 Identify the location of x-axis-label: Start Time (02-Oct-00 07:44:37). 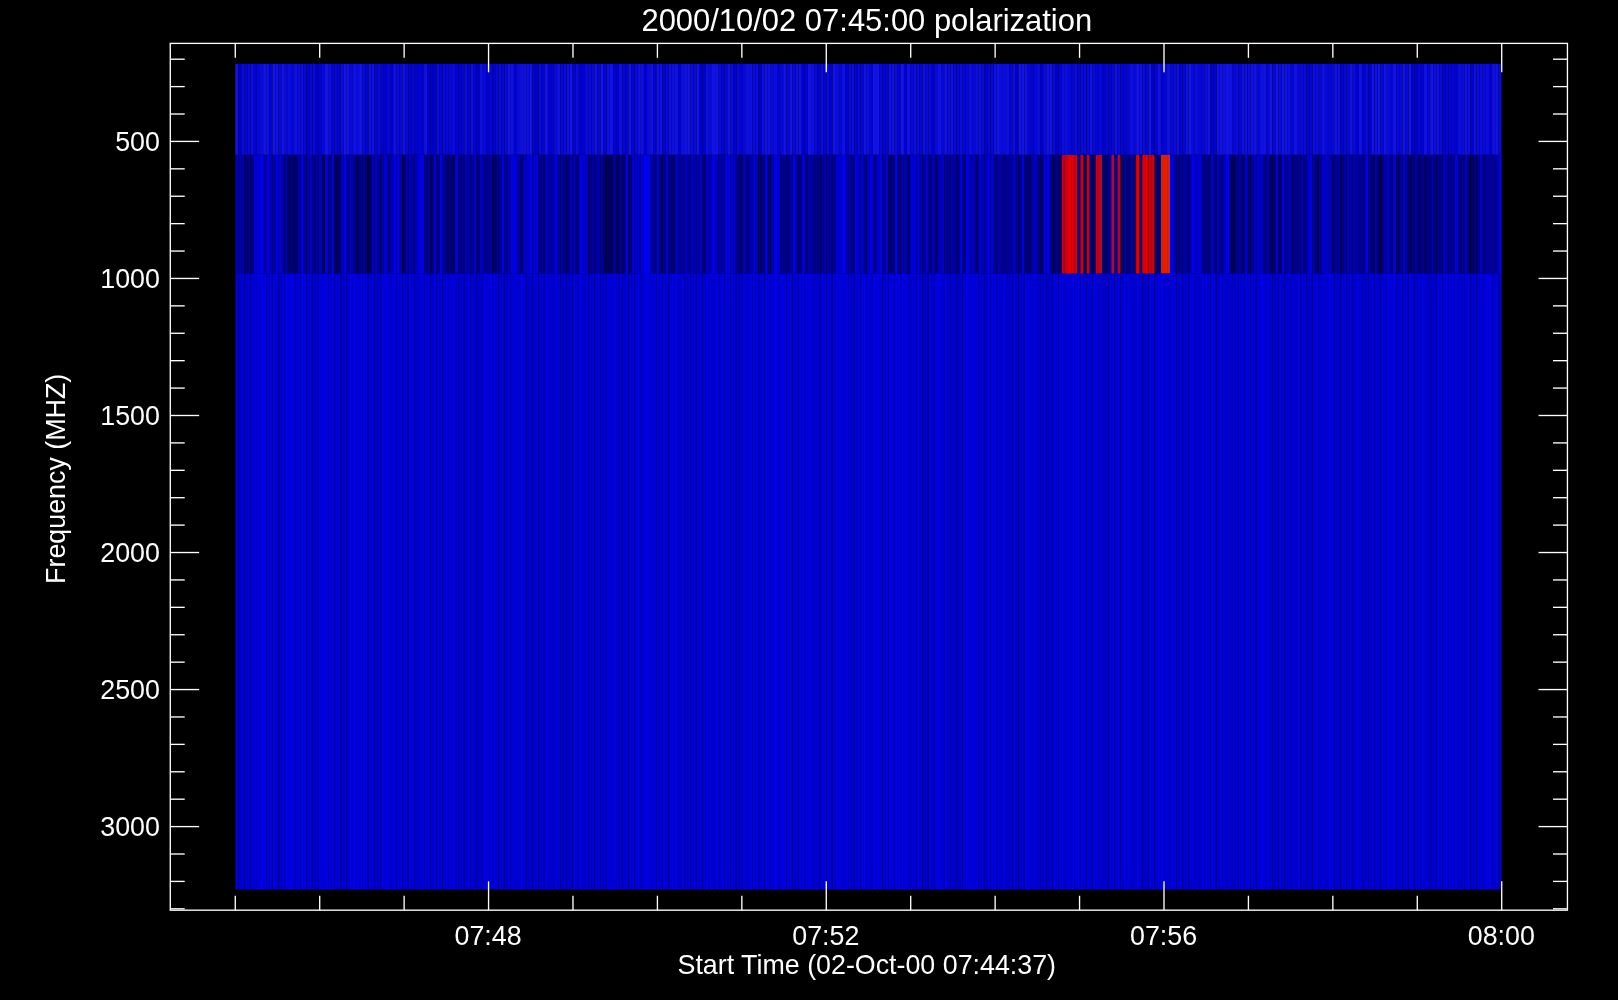
(867, 965).